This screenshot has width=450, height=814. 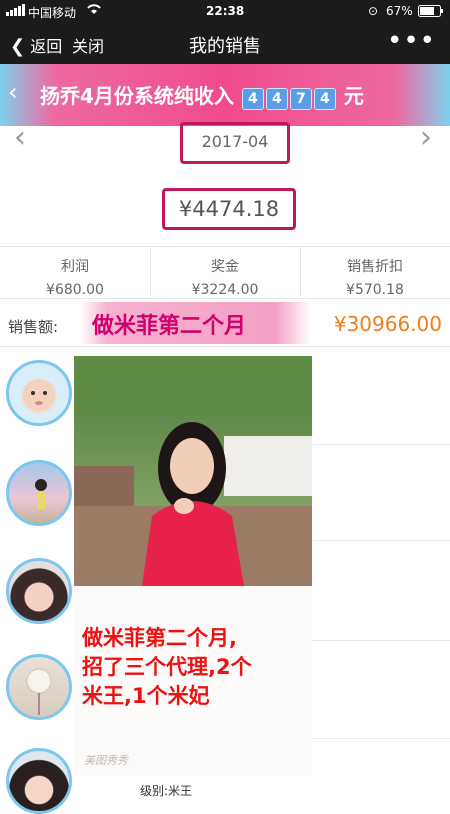 What do you see at coordinates (229, 209) in the screenshot?
I see `total-income: ¥4474.18` at bounding box center [229, 209].